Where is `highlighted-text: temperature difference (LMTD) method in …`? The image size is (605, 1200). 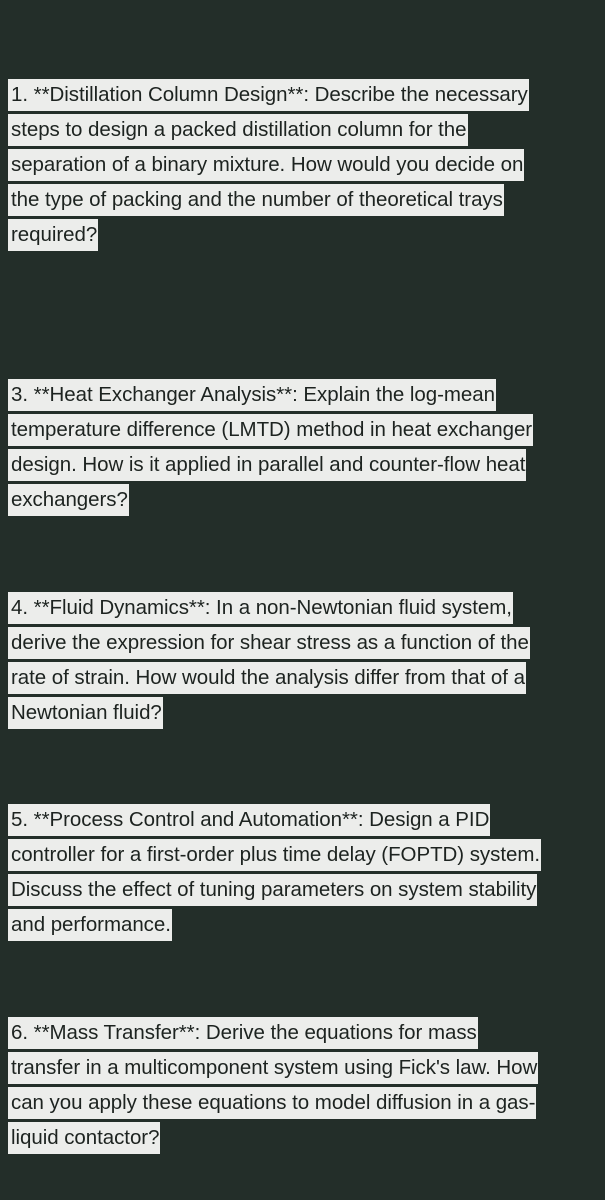 highlighted-text: temperature difference (LMTD) method in … is located at coordinates (271, 430).